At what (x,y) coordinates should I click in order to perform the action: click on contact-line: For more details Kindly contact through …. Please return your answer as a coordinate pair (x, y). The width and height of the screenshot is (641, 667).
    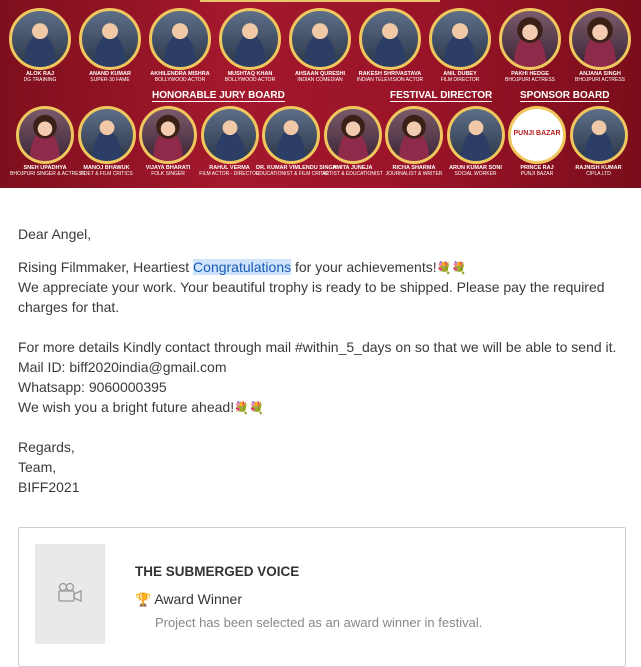
    Looking at the image, I should click on (317, 347).